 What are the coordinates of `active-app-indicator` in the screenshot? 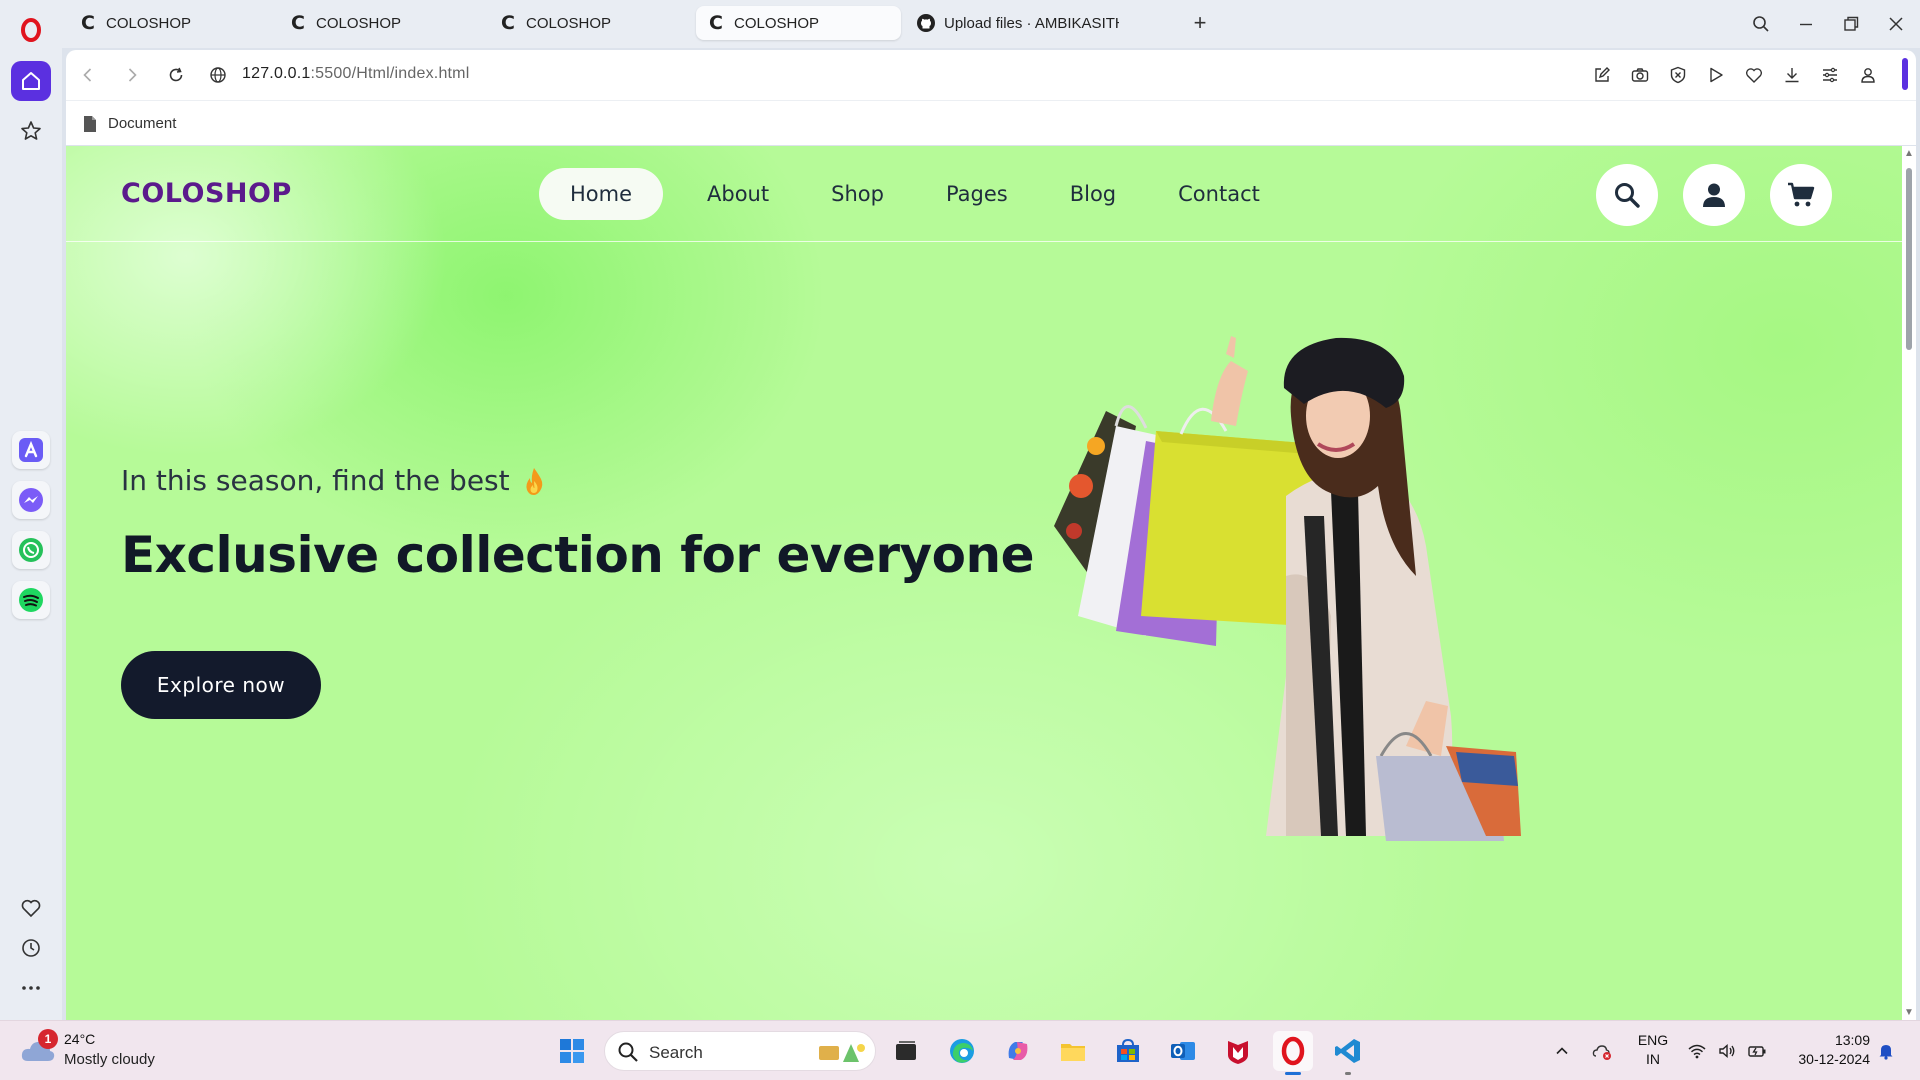 It's located at (1293, 1073).